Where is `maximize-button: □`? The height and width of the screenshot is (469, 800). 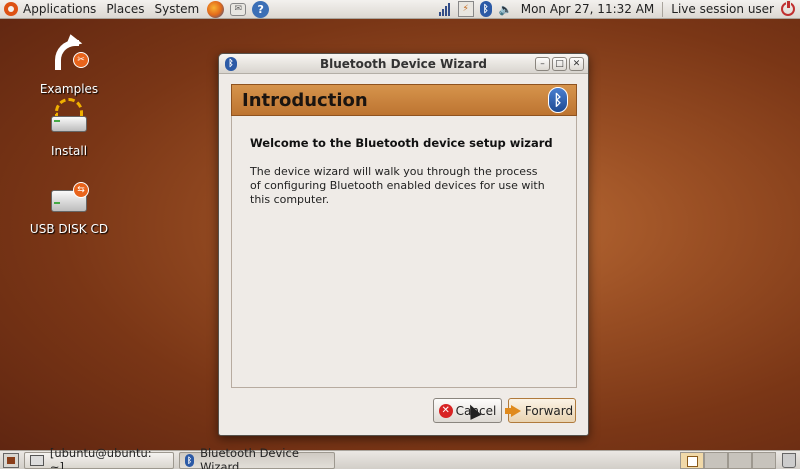 maximize-button: □ is located at coordinates (559, 63).